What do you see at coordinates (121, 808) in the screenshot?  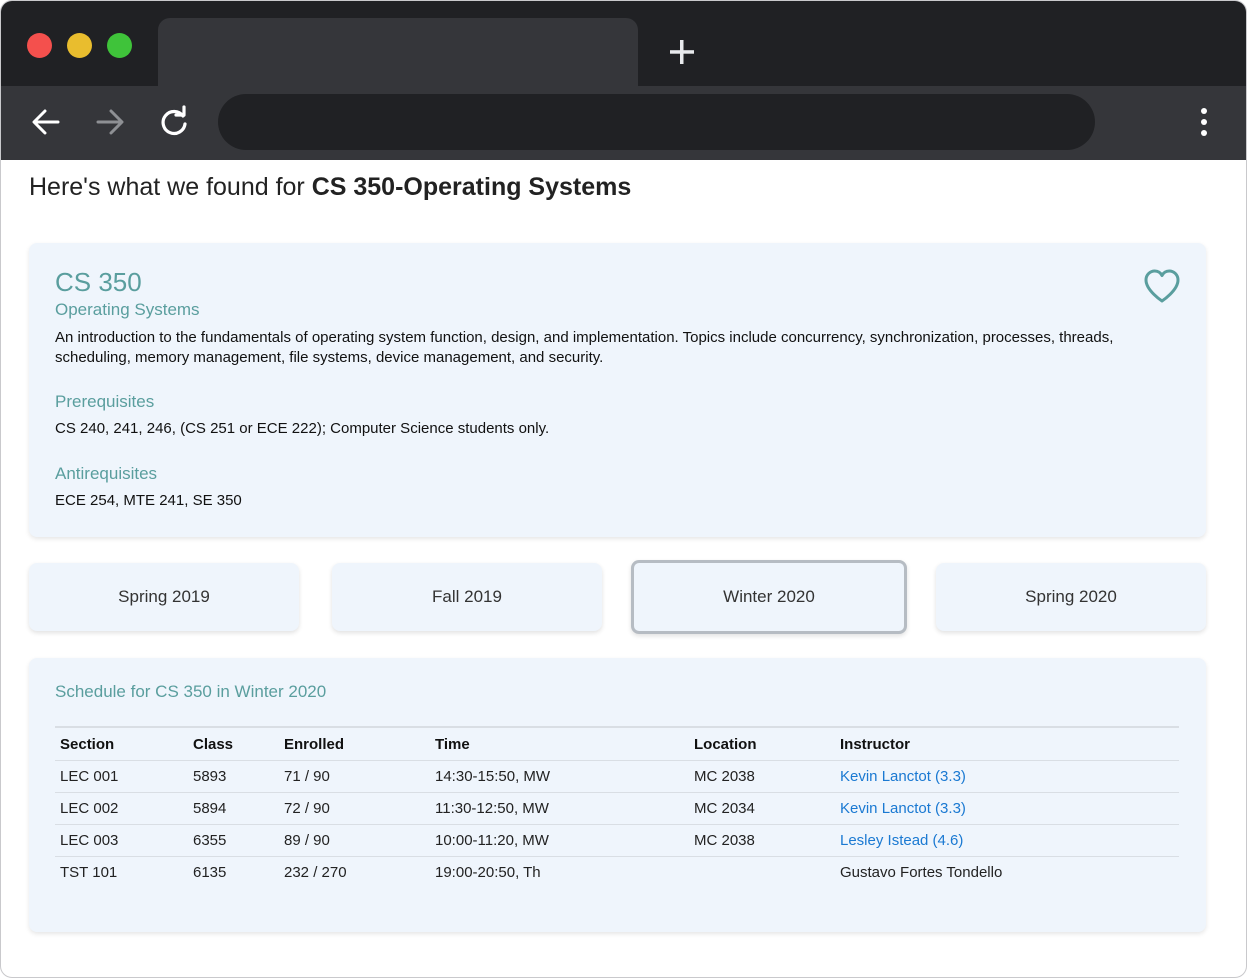 I see `cell-section: LEC 002` at bounding box center [121, 808].